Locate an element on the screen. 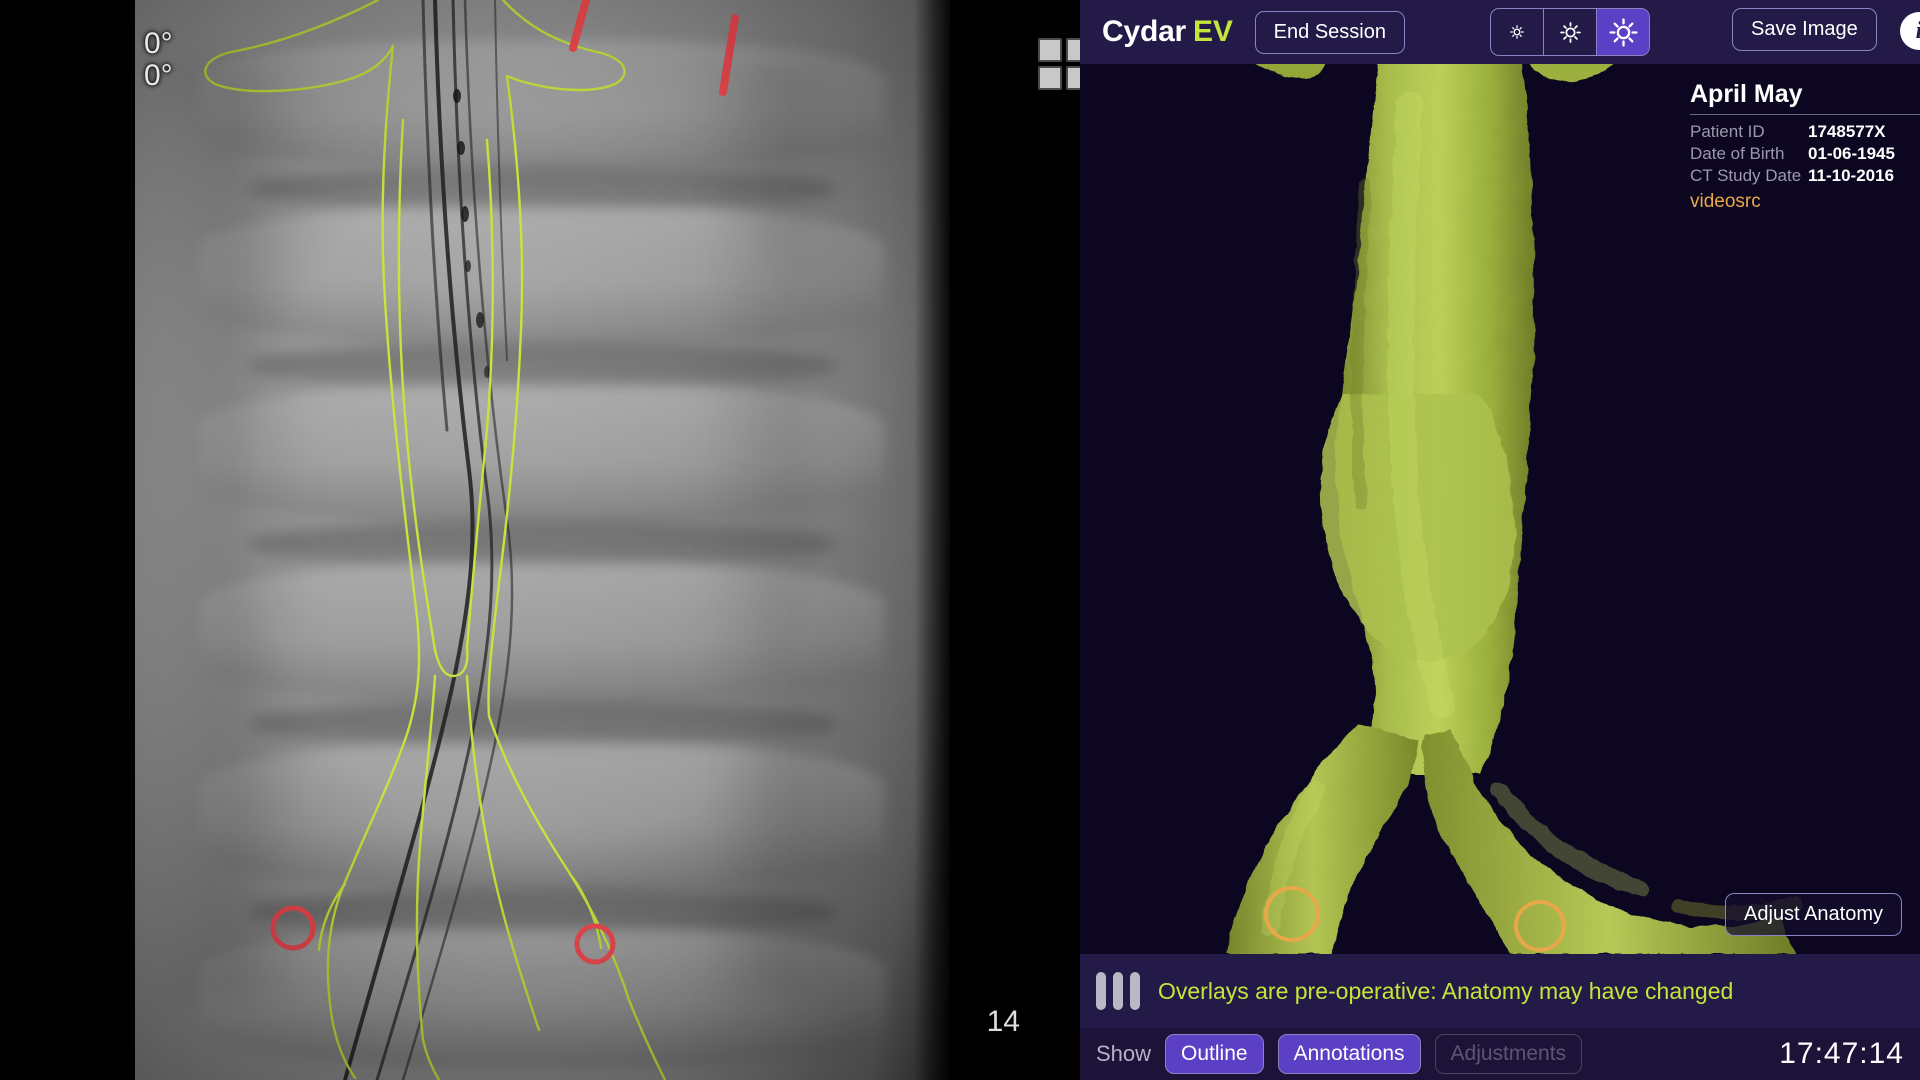 Image resolution: width=1920 pixels, height=1080 pixels. renal-ostium-marker is located at coordinates (654, 48).